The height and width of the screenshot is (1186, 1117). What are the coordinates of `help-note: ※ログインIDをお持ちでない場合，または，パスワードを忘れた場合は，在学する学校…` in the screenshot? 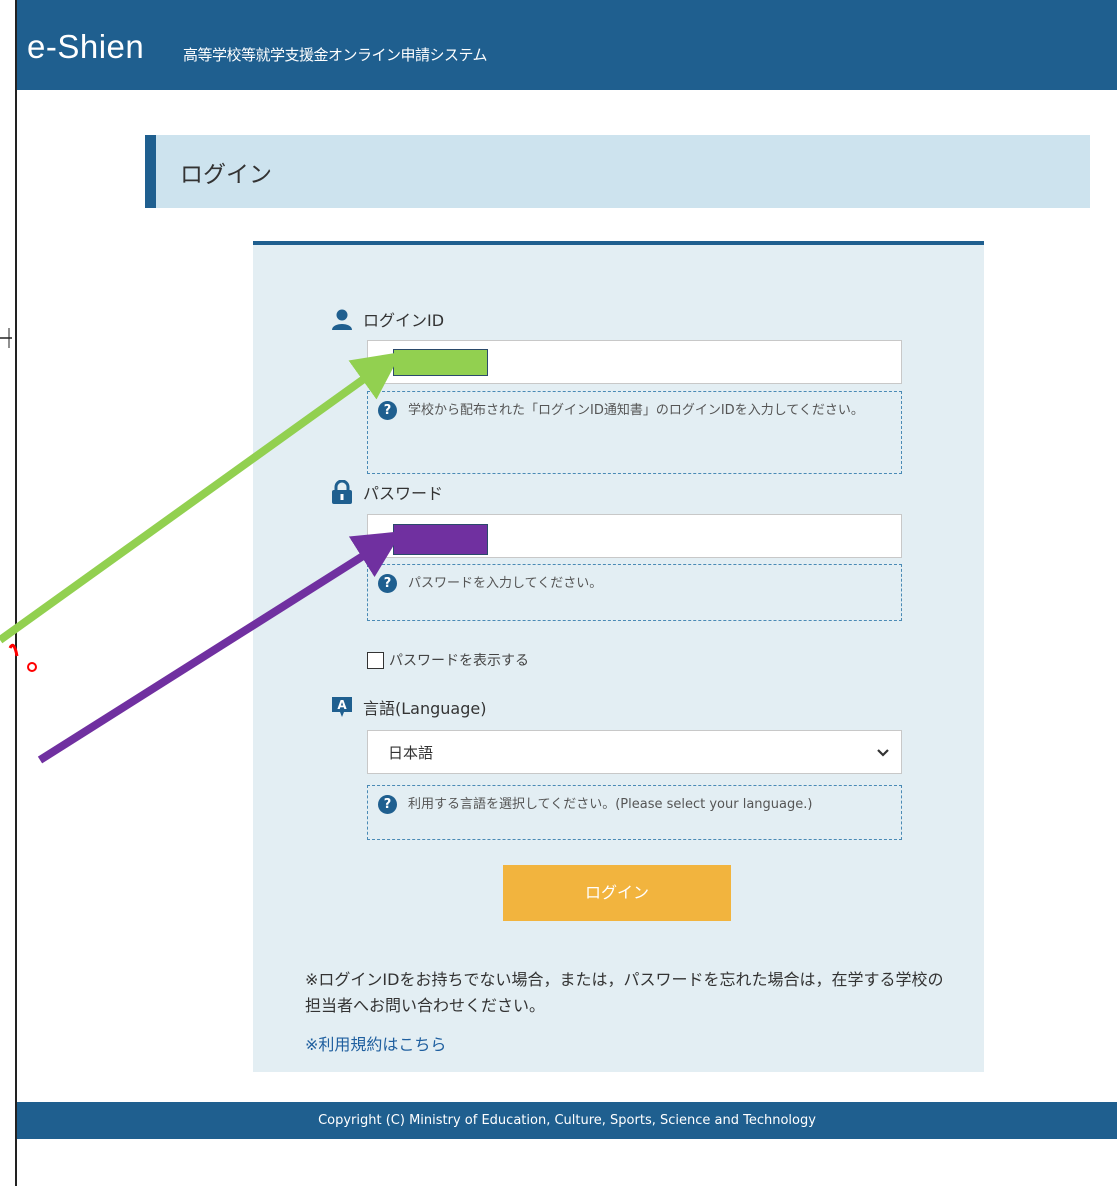 It's located at (624, 992).